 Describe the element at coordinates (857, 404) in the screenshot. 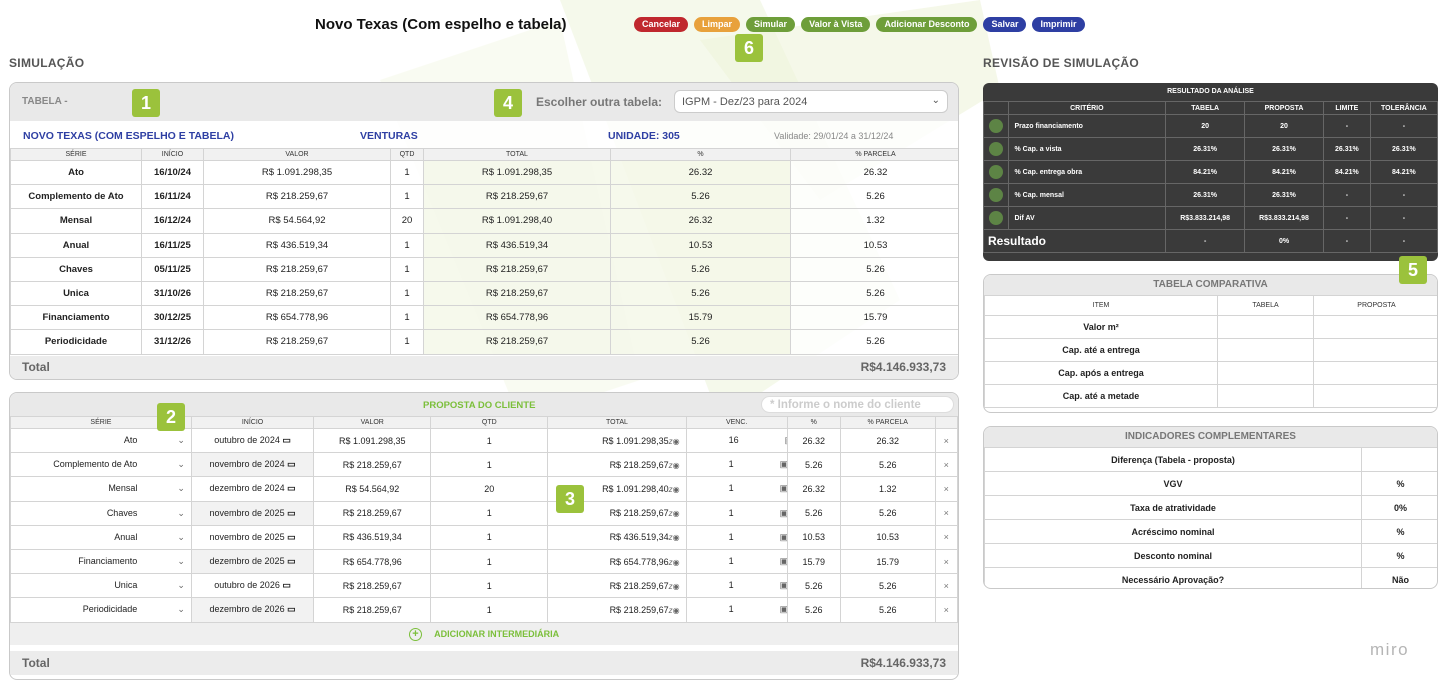

I see `client-name-input: * Informe o nome do cliente` at that location.